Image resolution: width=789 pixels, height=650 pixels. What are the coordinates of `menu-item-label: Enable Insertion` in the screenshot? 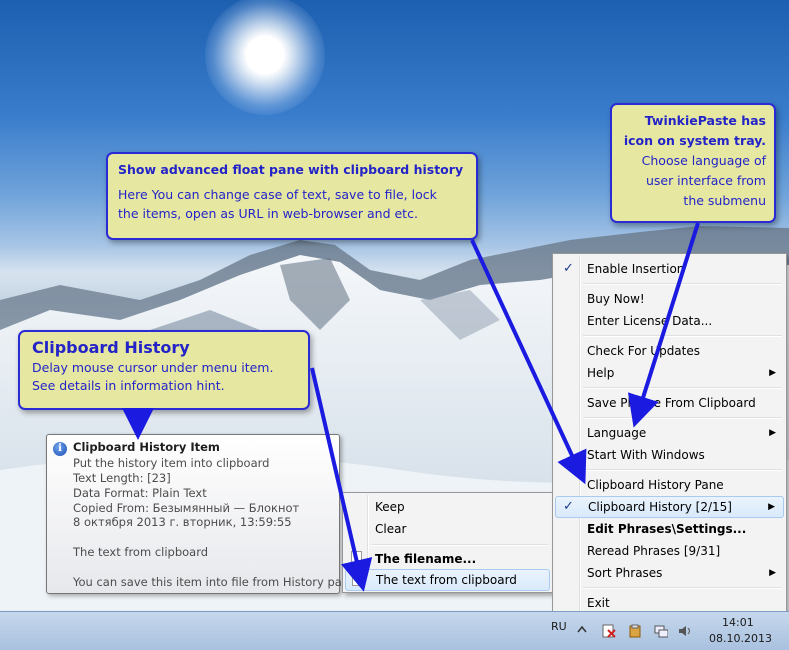 It's located at (636, 269).